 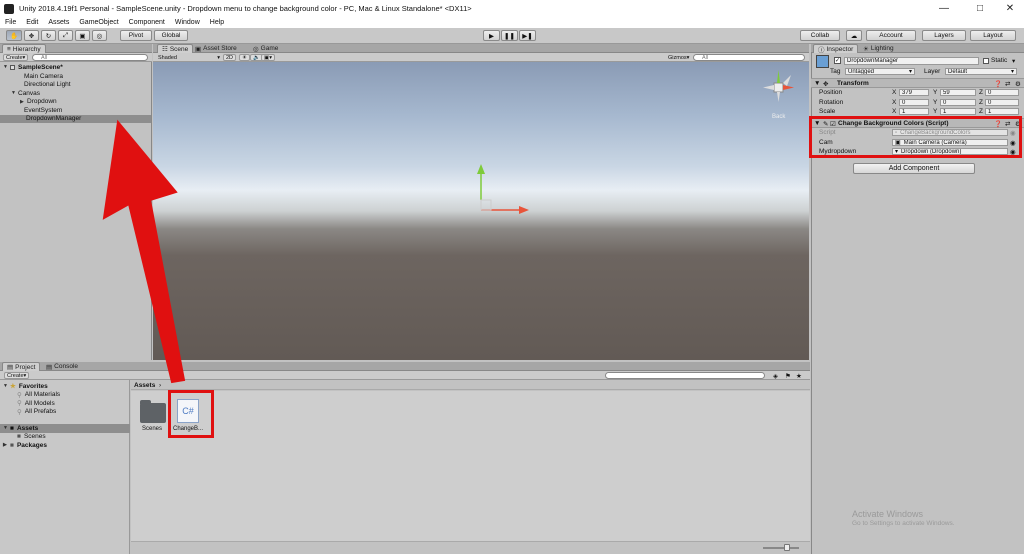 What do you see at coordinates (903, 523) in the screenshot?
I see `activate-windows-subtitle: Go to Settings to activate Windows.` at bounding box center [903, 523].